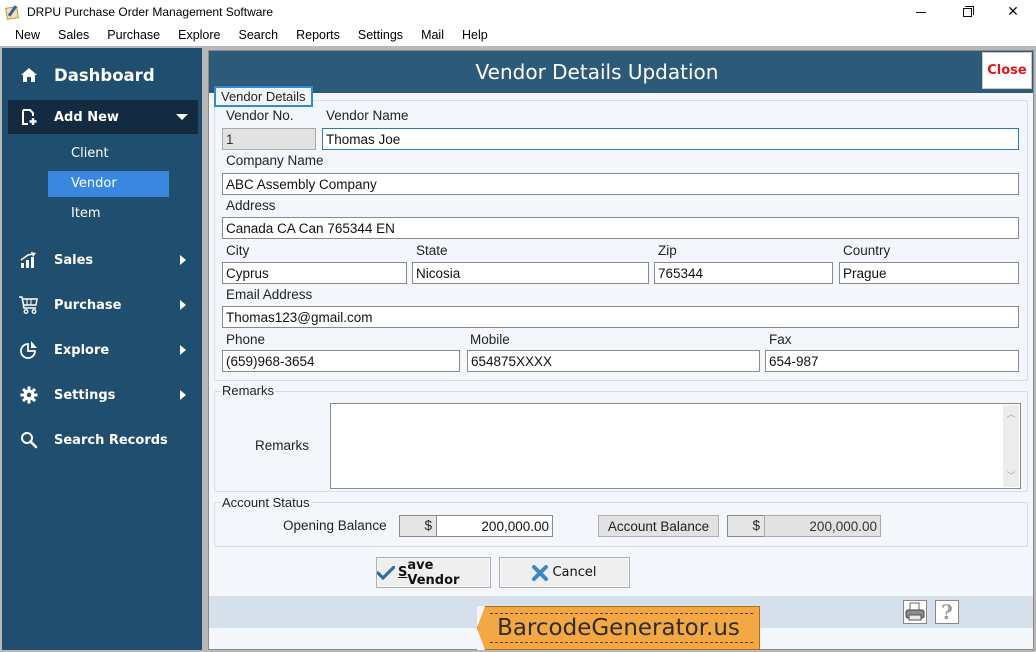 The width and height of the screenshot is (1036, 652). What do you see at coordinates (475, 35) in the screenshot?
I see `menu-help: Help` at bounding box center [475, 35].